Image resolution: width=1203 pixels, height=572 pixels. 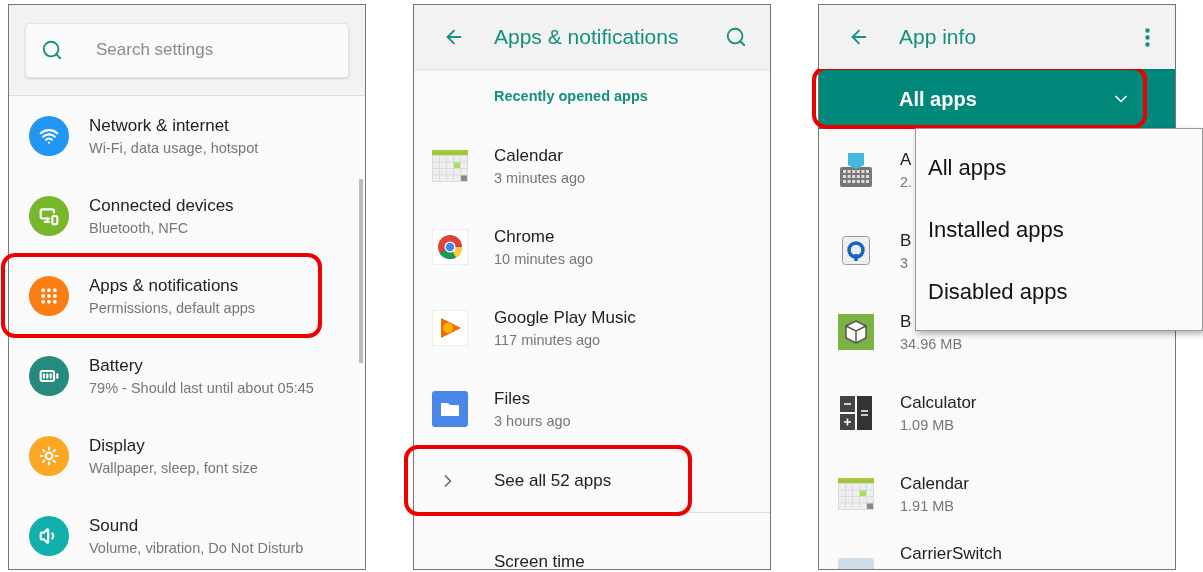 I want to click on app-time: 117 minutes ago, so click(x=548, y=340).